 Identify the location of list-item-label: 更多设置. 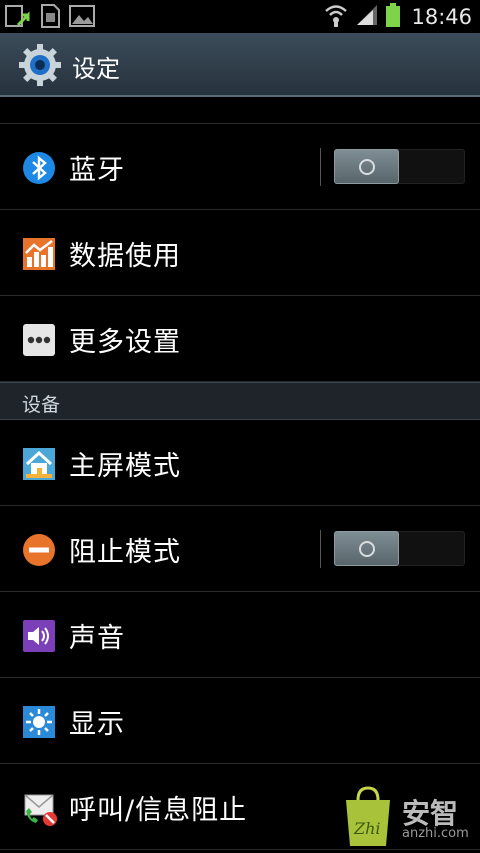
(125, 342).